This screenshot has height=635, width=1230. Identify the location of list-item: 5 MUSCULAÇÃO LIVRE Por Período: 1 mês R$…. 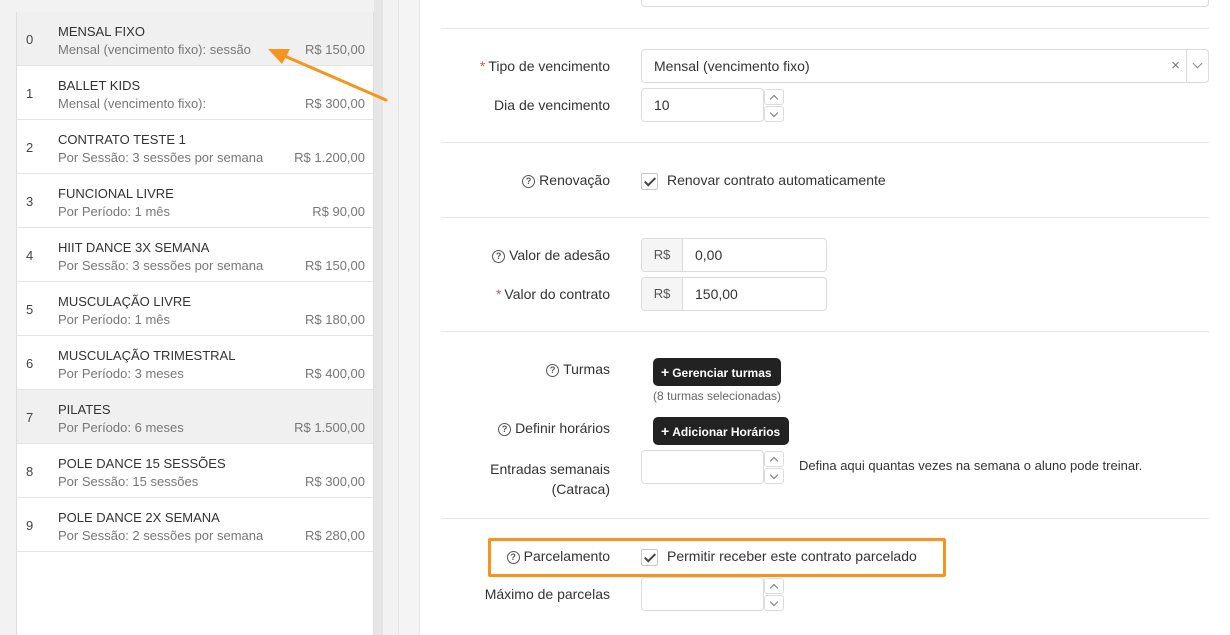
(195, 309).